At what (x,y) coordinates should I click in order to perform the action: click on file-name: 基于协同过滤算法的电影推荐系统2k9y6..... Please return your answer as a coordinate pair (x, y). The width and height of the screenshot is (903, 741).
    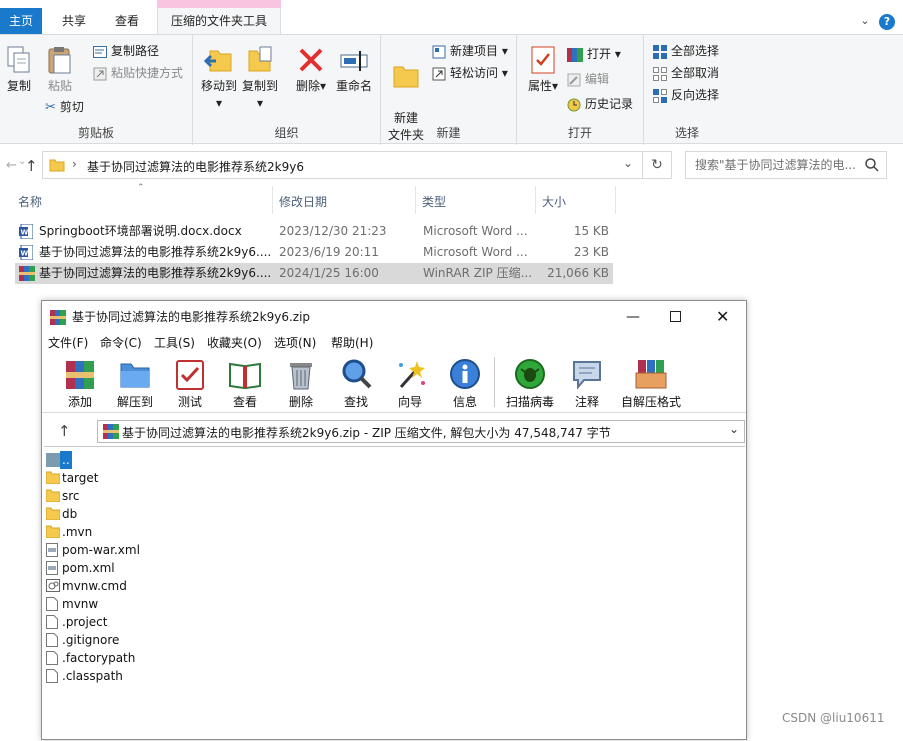
    Looking at the image, I should click on (155, 273).